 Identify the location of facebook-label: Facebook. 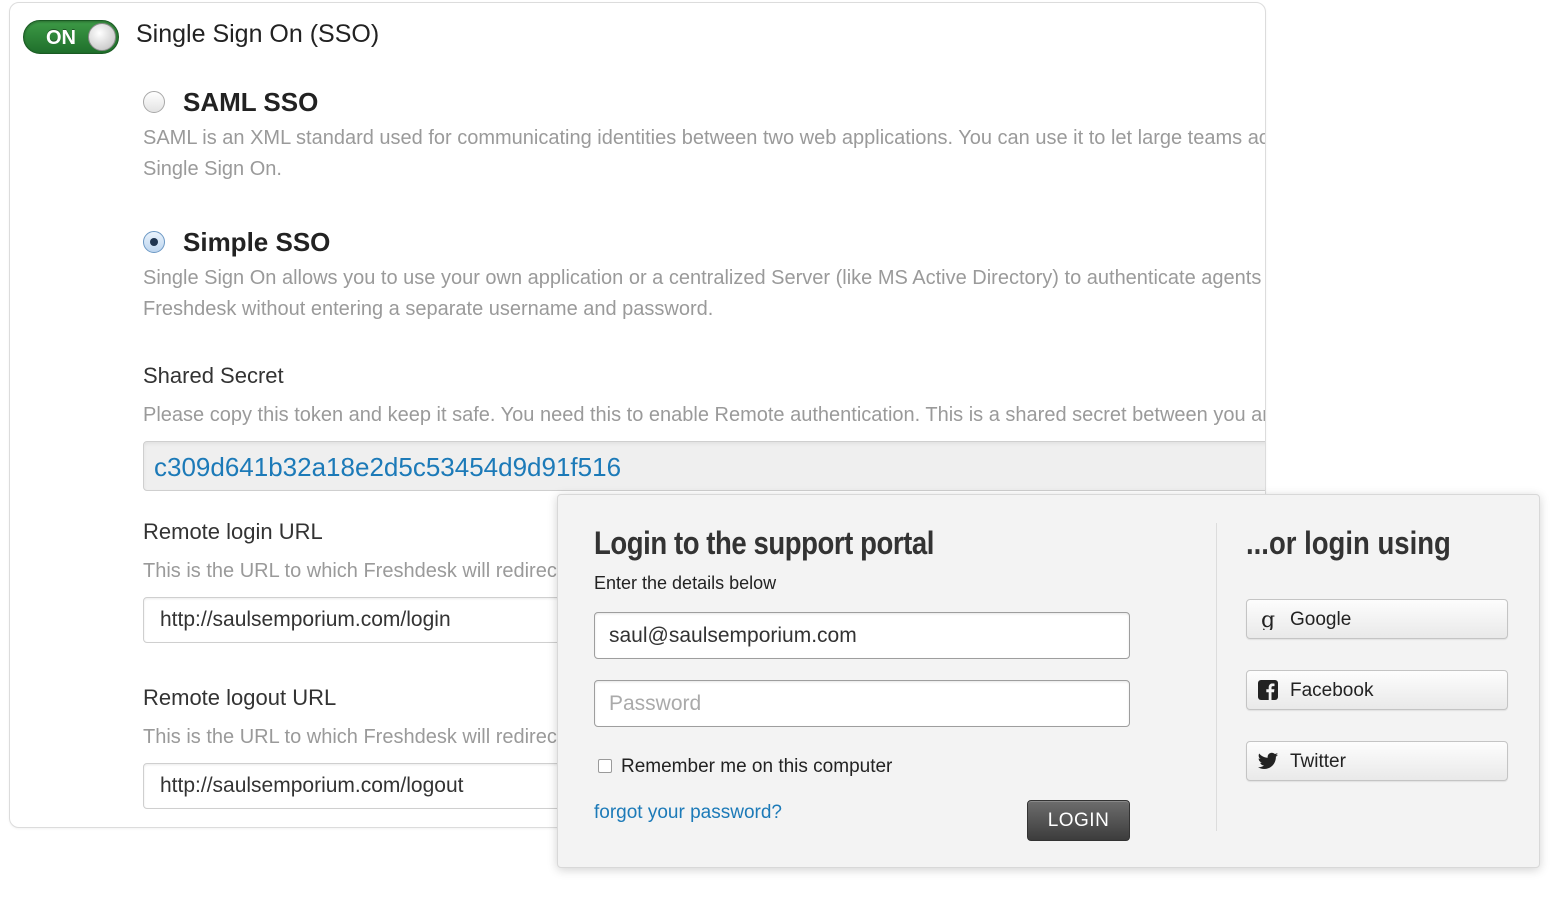
(1332, 690).